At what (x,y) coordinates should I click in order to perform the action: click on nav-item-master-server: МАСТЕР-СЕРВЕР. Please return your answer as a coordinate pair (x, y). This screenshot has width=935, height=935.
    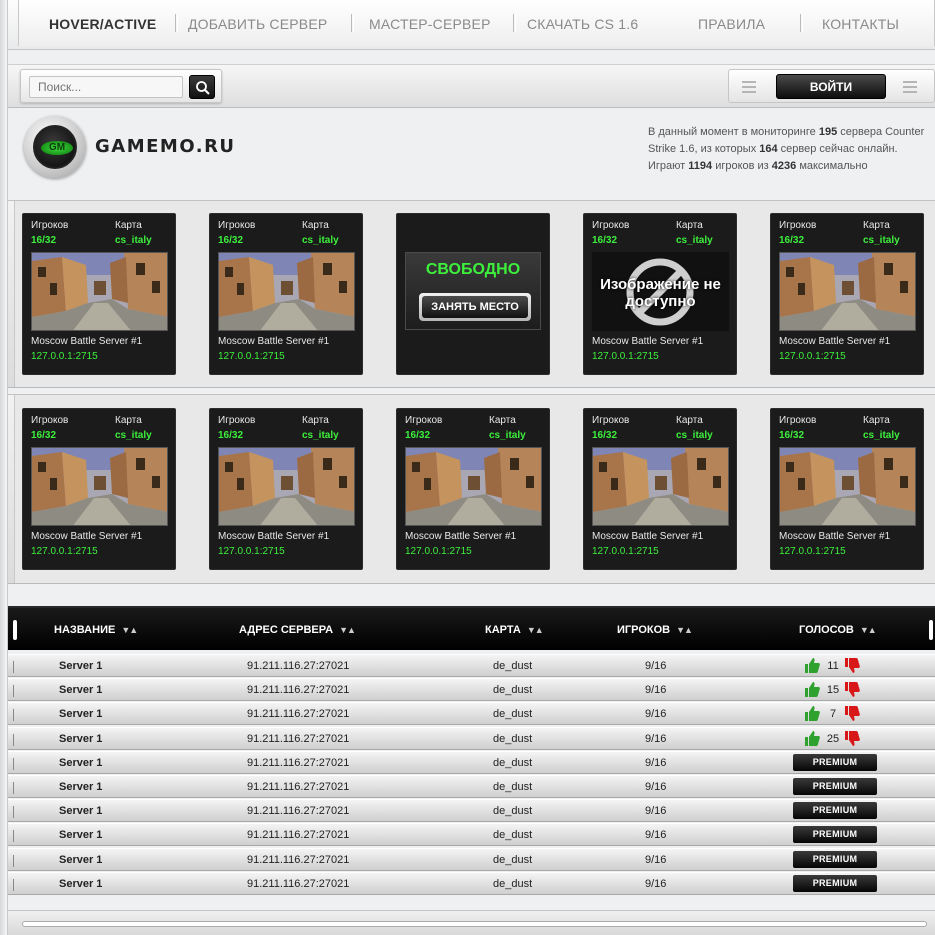
    Looking at the image, I should click on (430, 24).